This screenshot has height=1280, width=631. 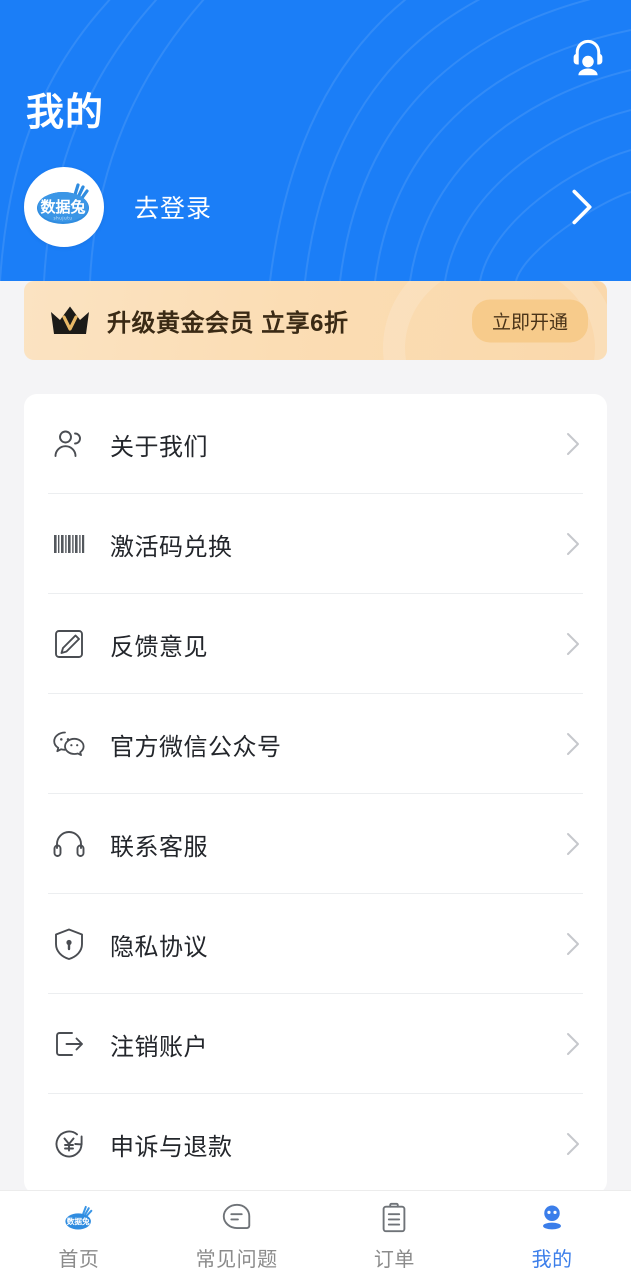 What do you see at coordinates (69, 844) in the screenshot?
I see `headphones-icon` at bounding box center [69, 844].